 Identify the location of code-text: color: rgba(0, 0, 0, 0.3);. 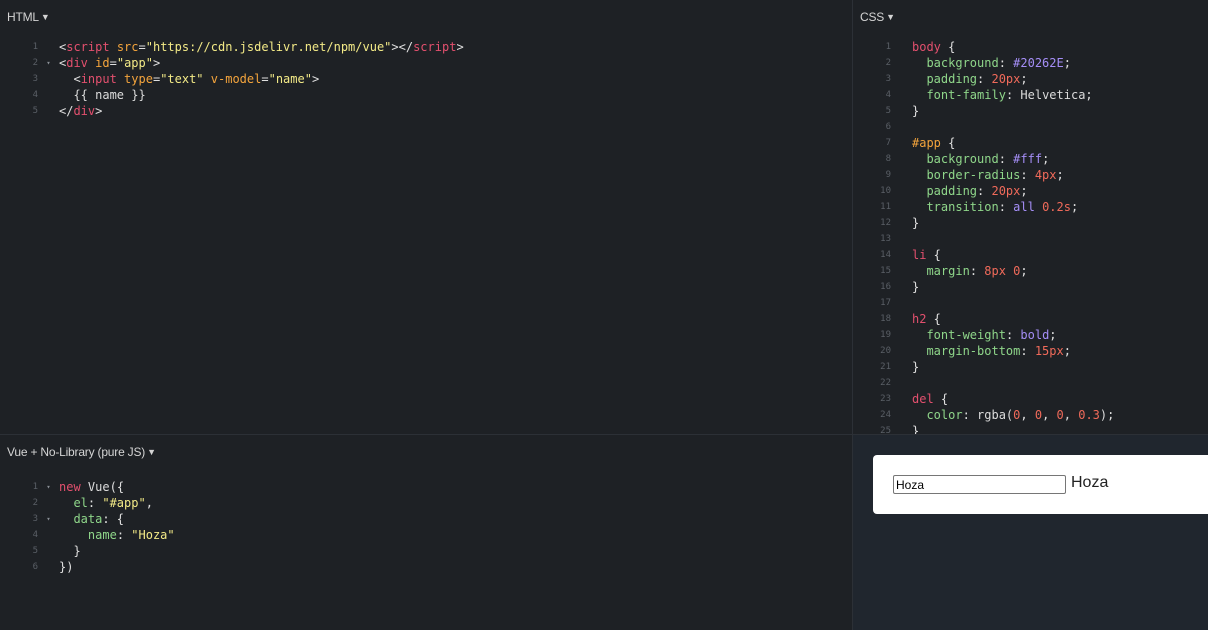
(1013, 415).